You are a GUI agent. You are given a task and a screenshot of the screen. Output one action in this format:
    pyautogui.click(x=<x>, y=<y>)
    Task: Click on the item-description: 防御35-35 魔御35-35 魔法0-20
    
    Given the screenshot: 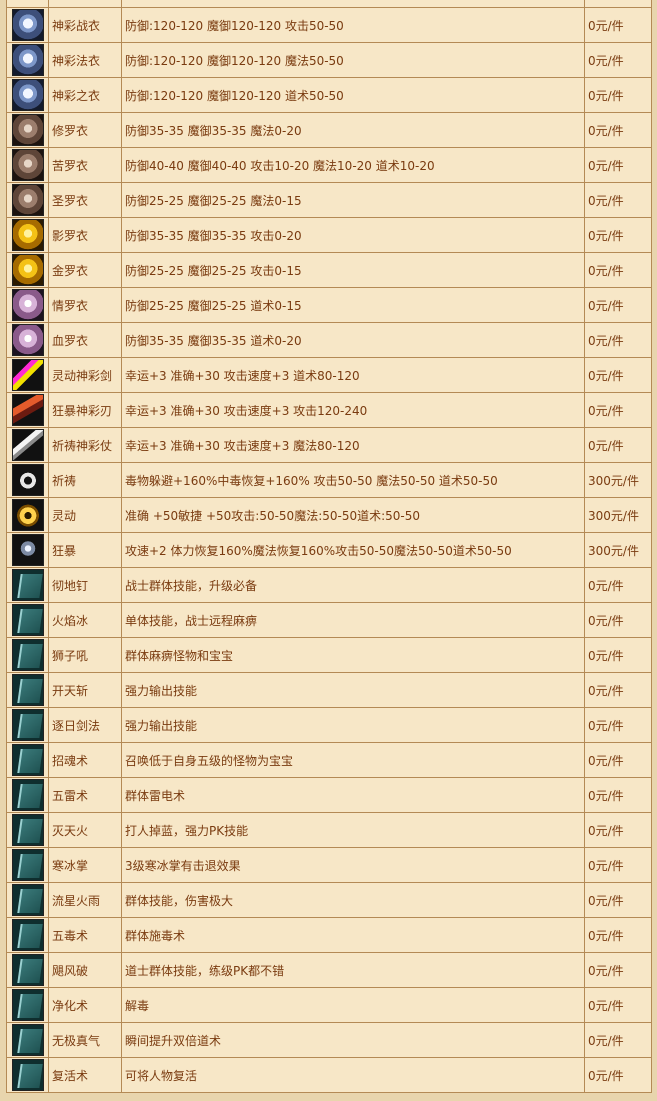 What is the action you would take?
    pyautogui.click(x=353, y=130)
    